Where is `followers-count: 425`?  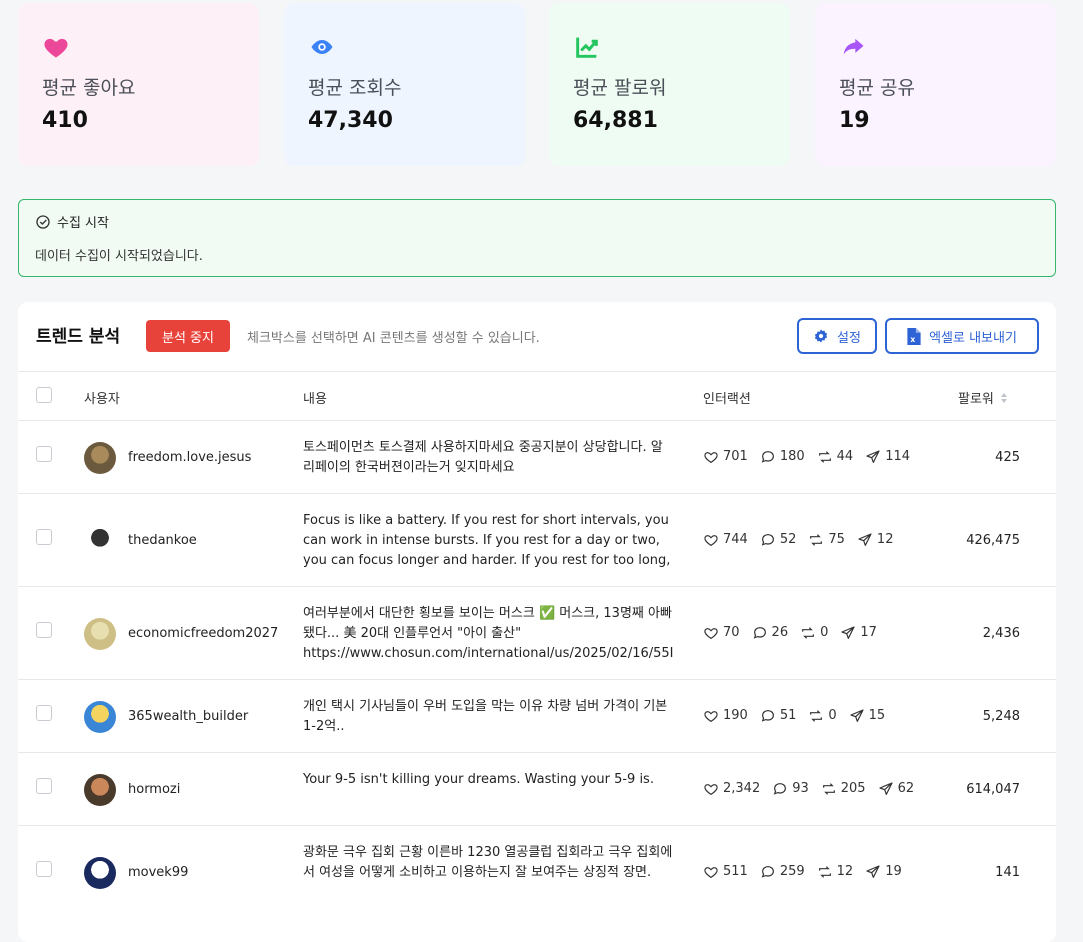 followers-count: 425 is located at coordinates (1007, 457).